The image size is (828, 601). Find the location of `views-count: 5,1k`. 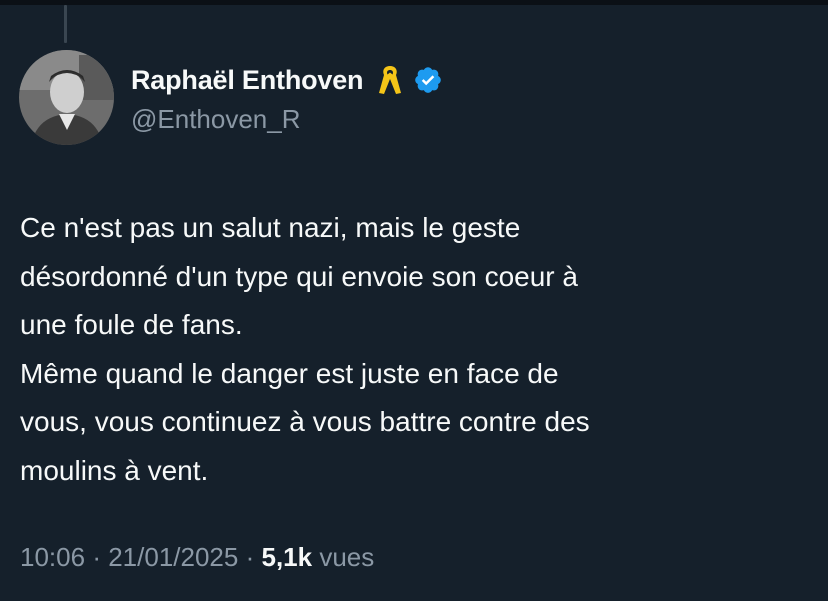

views-count: 5,1k is located at coordinates (287, 557).